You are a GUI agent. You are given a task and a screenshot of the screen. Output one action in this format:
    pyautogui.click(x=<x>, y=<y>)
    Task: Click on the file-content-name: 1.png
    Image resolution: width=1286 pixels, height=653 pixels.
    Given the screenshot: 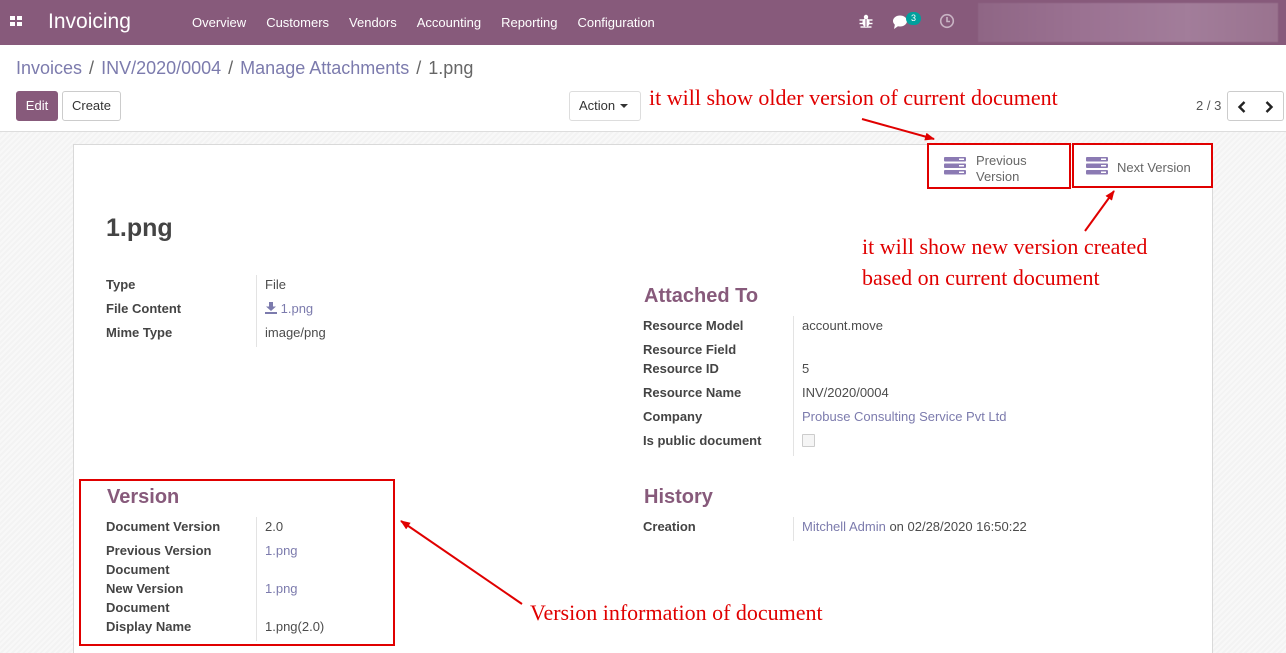 What is the action you would take?
    pyautogui.click(x=297, y=308)
    